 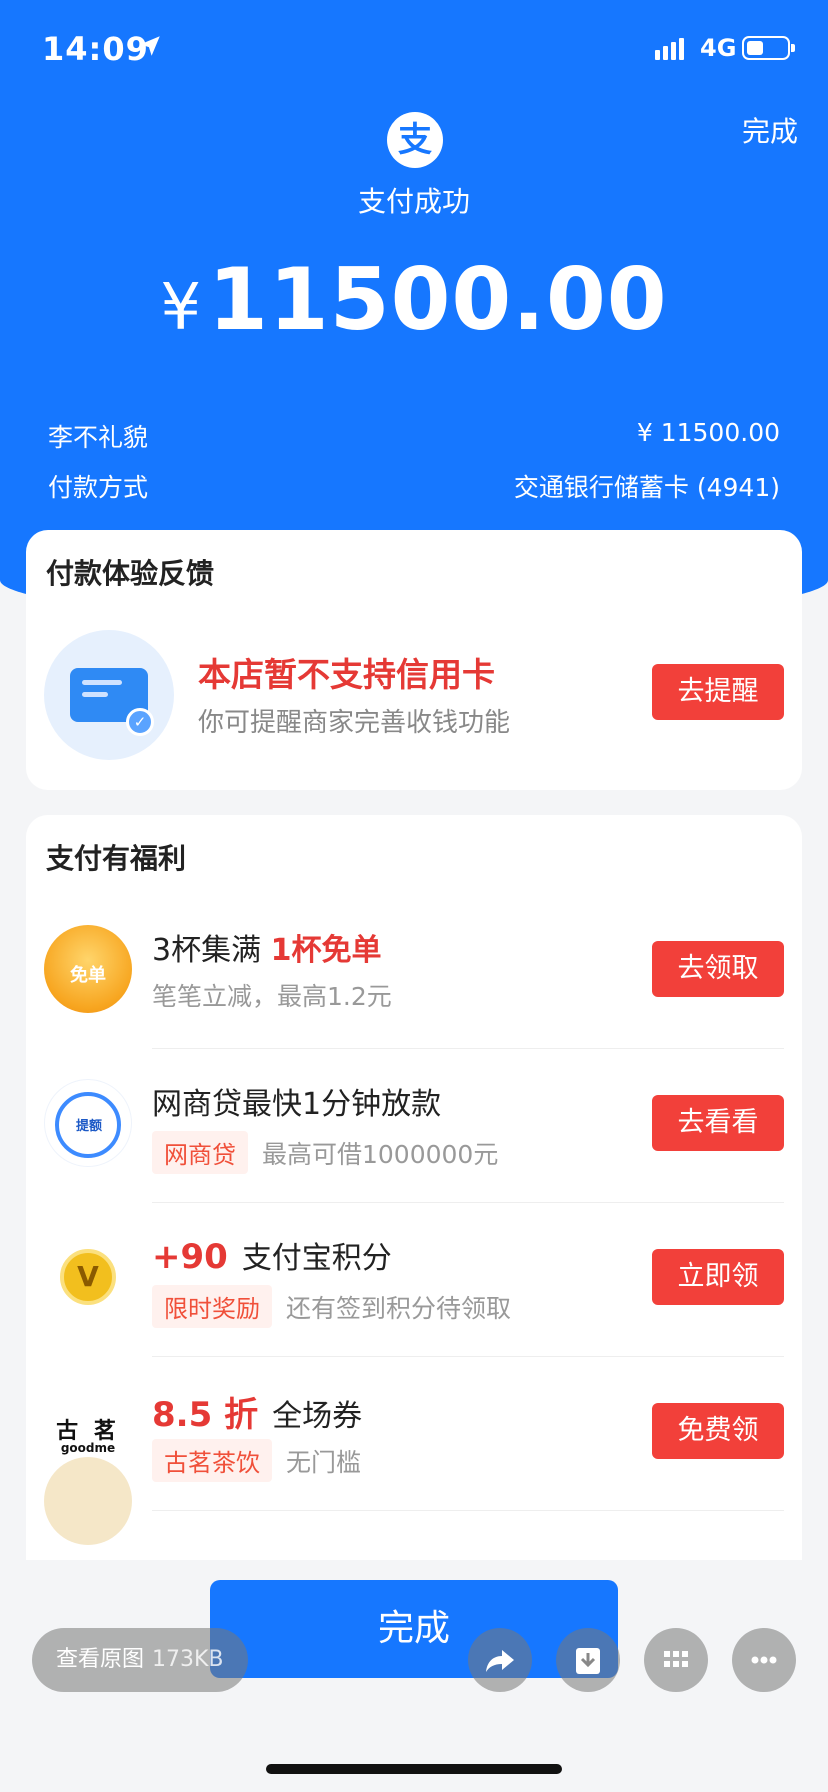 What do you see at coordinates (718, 1277) in the screenshot?
I see `claim-now-button: 立即领` at bounding box center [718, 1277].